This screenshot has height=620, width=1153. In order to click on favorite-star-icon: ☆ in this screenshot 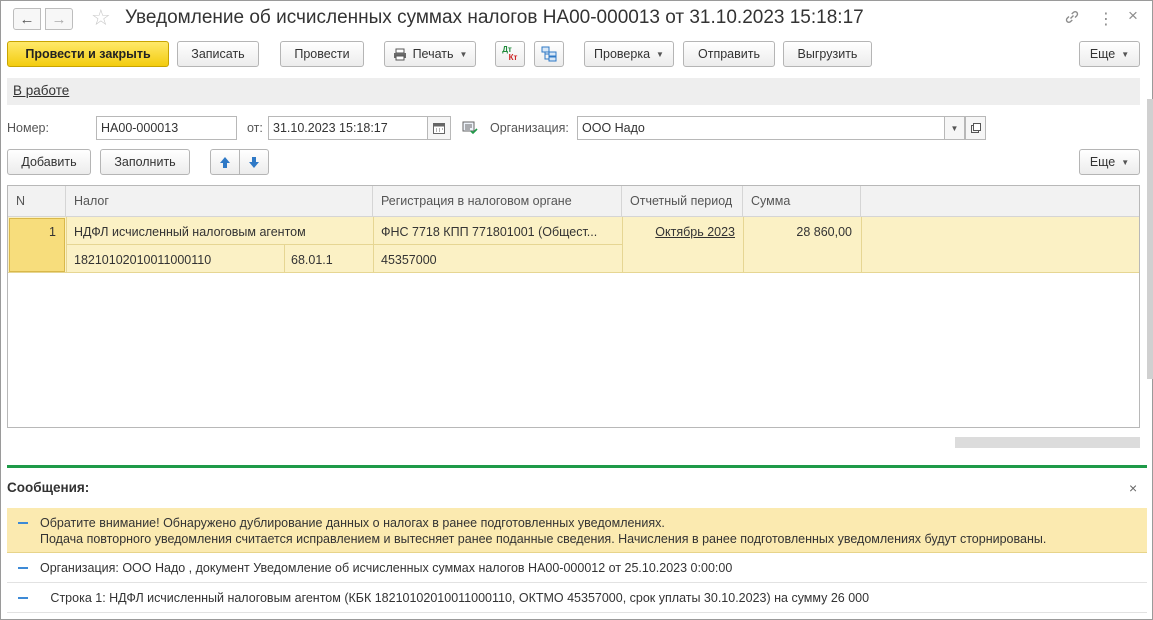, I will do `click(101, 18)`.